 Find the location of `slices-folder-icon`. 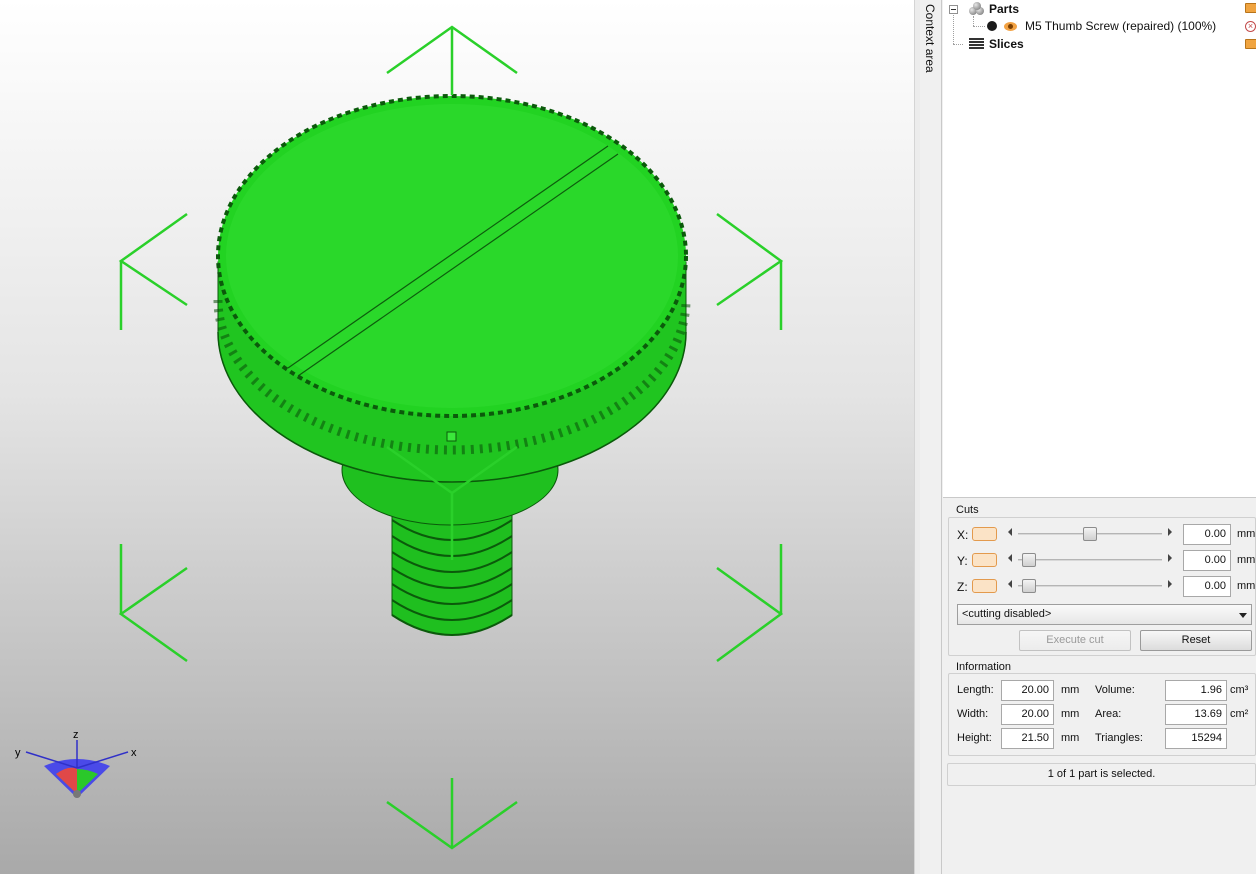

slices-folder-icon is located at coordinates (1250, 44).